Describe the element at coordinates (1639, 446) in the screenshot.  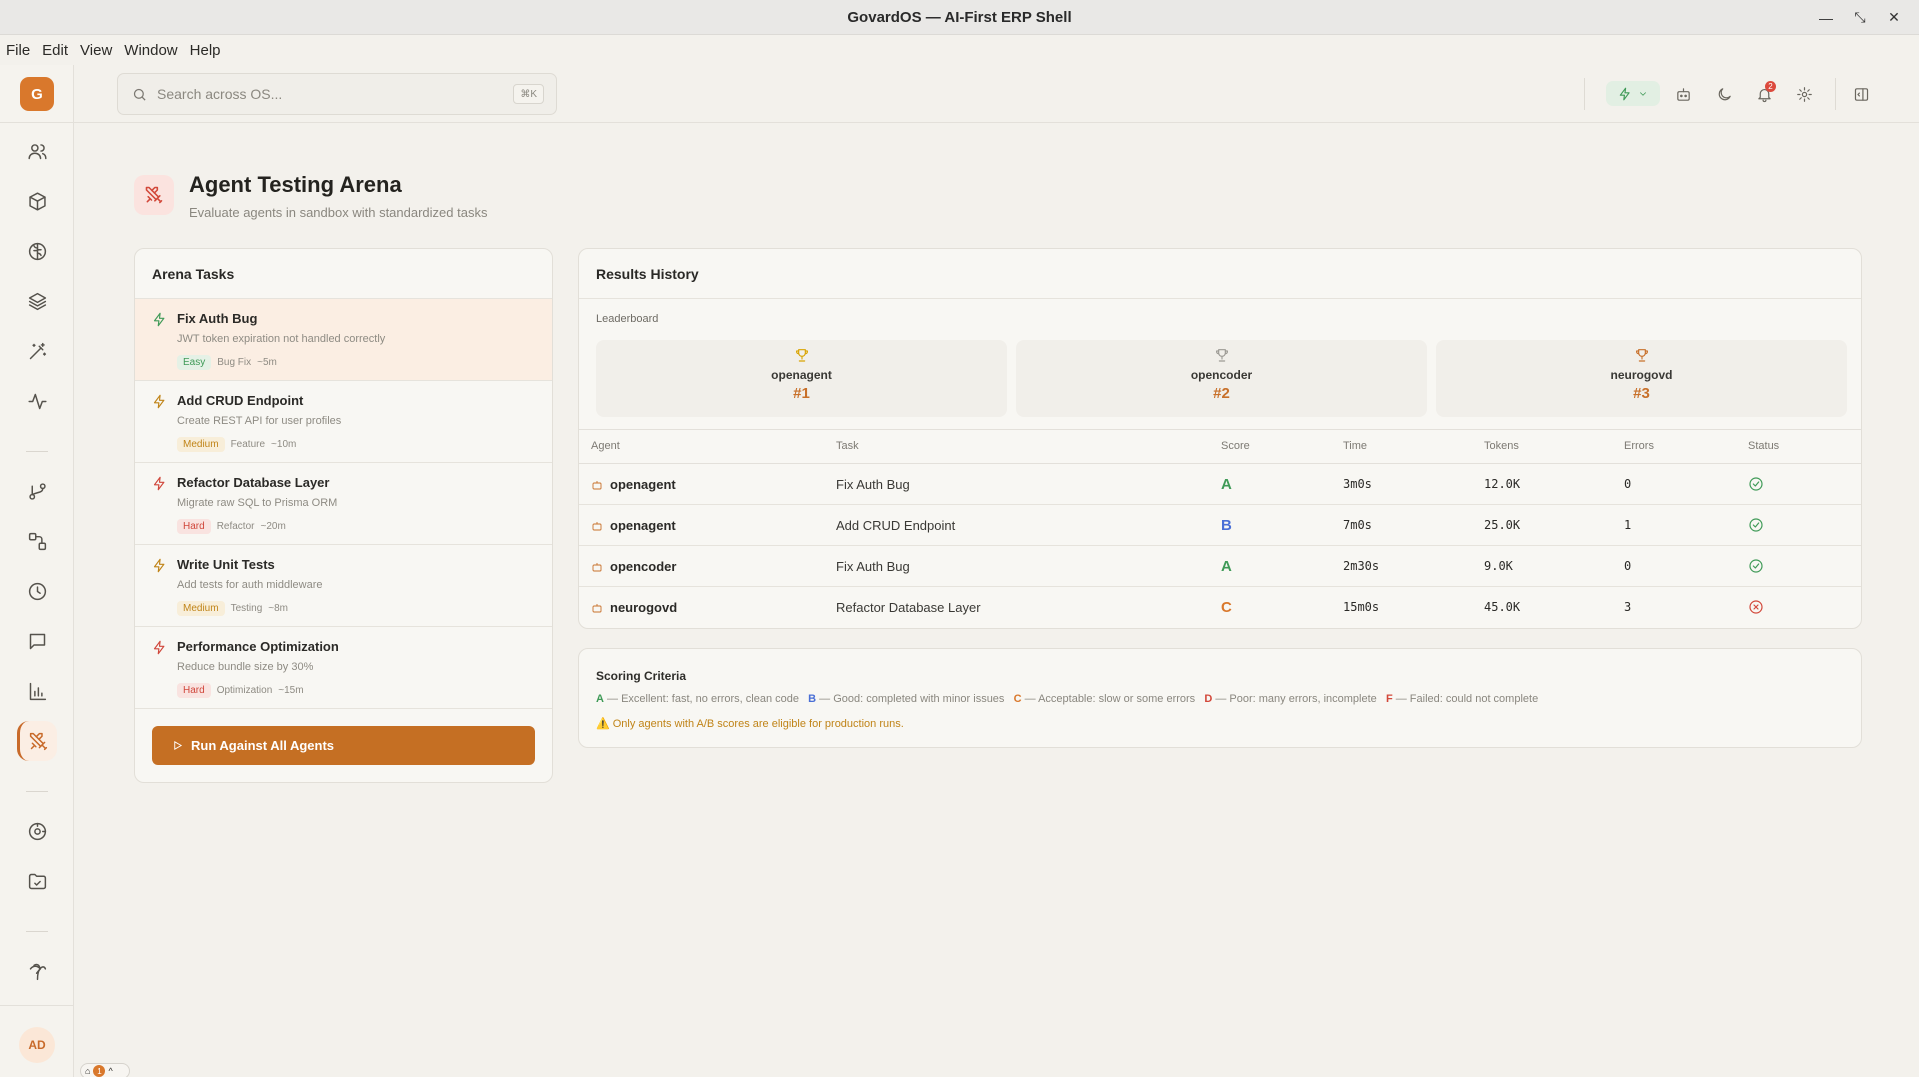
I see `column-header: Errors` at that location.